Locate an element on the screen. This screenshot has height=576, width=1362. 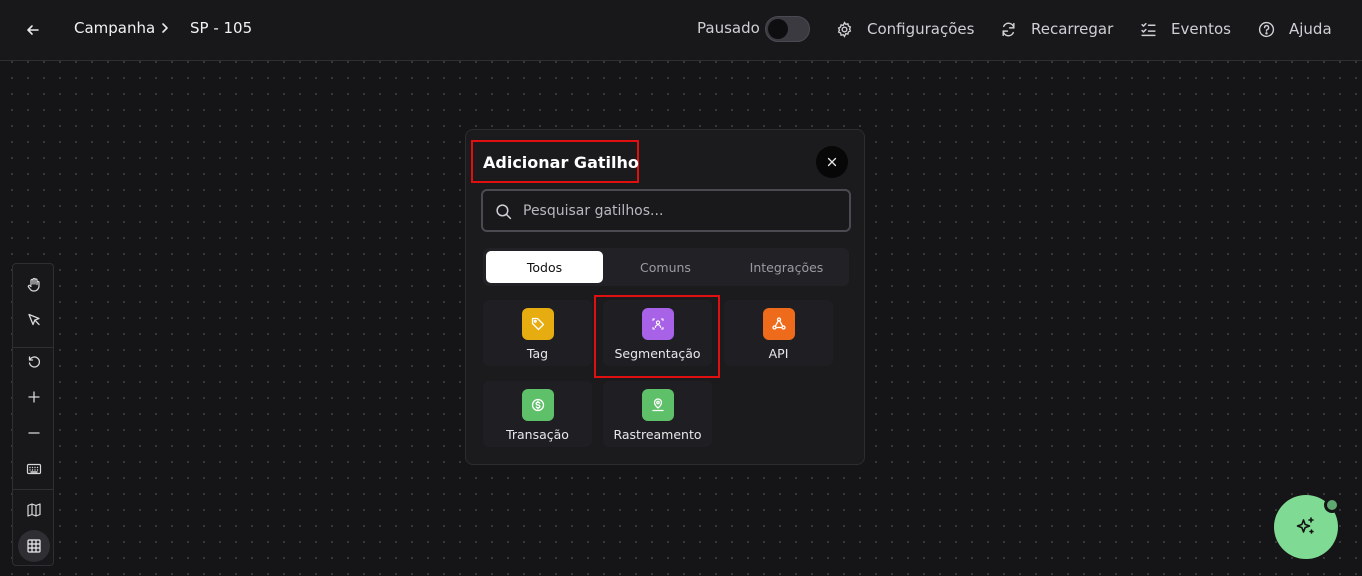
help-circle-icon is located at coordinates (1266, 29).